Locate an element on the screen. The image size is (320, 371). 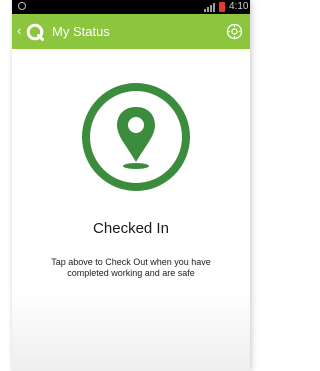
check-out-button is located at coordinates (136, 137).